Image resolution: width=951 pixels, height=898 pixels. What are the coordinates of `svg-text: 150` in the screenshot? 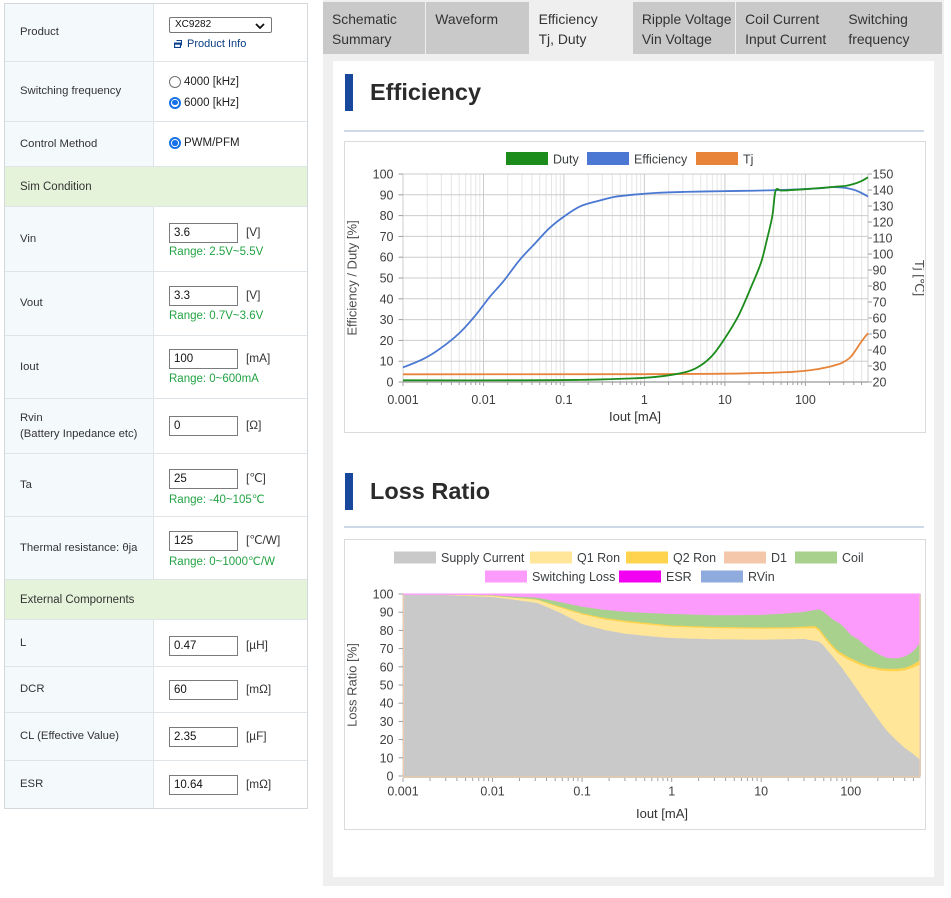 It's located at (883, 175).